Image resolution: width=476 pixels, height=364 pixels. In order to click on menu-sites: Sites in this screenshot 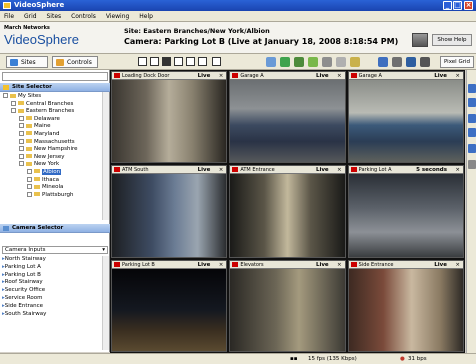, I will do `click(53, 16)`.